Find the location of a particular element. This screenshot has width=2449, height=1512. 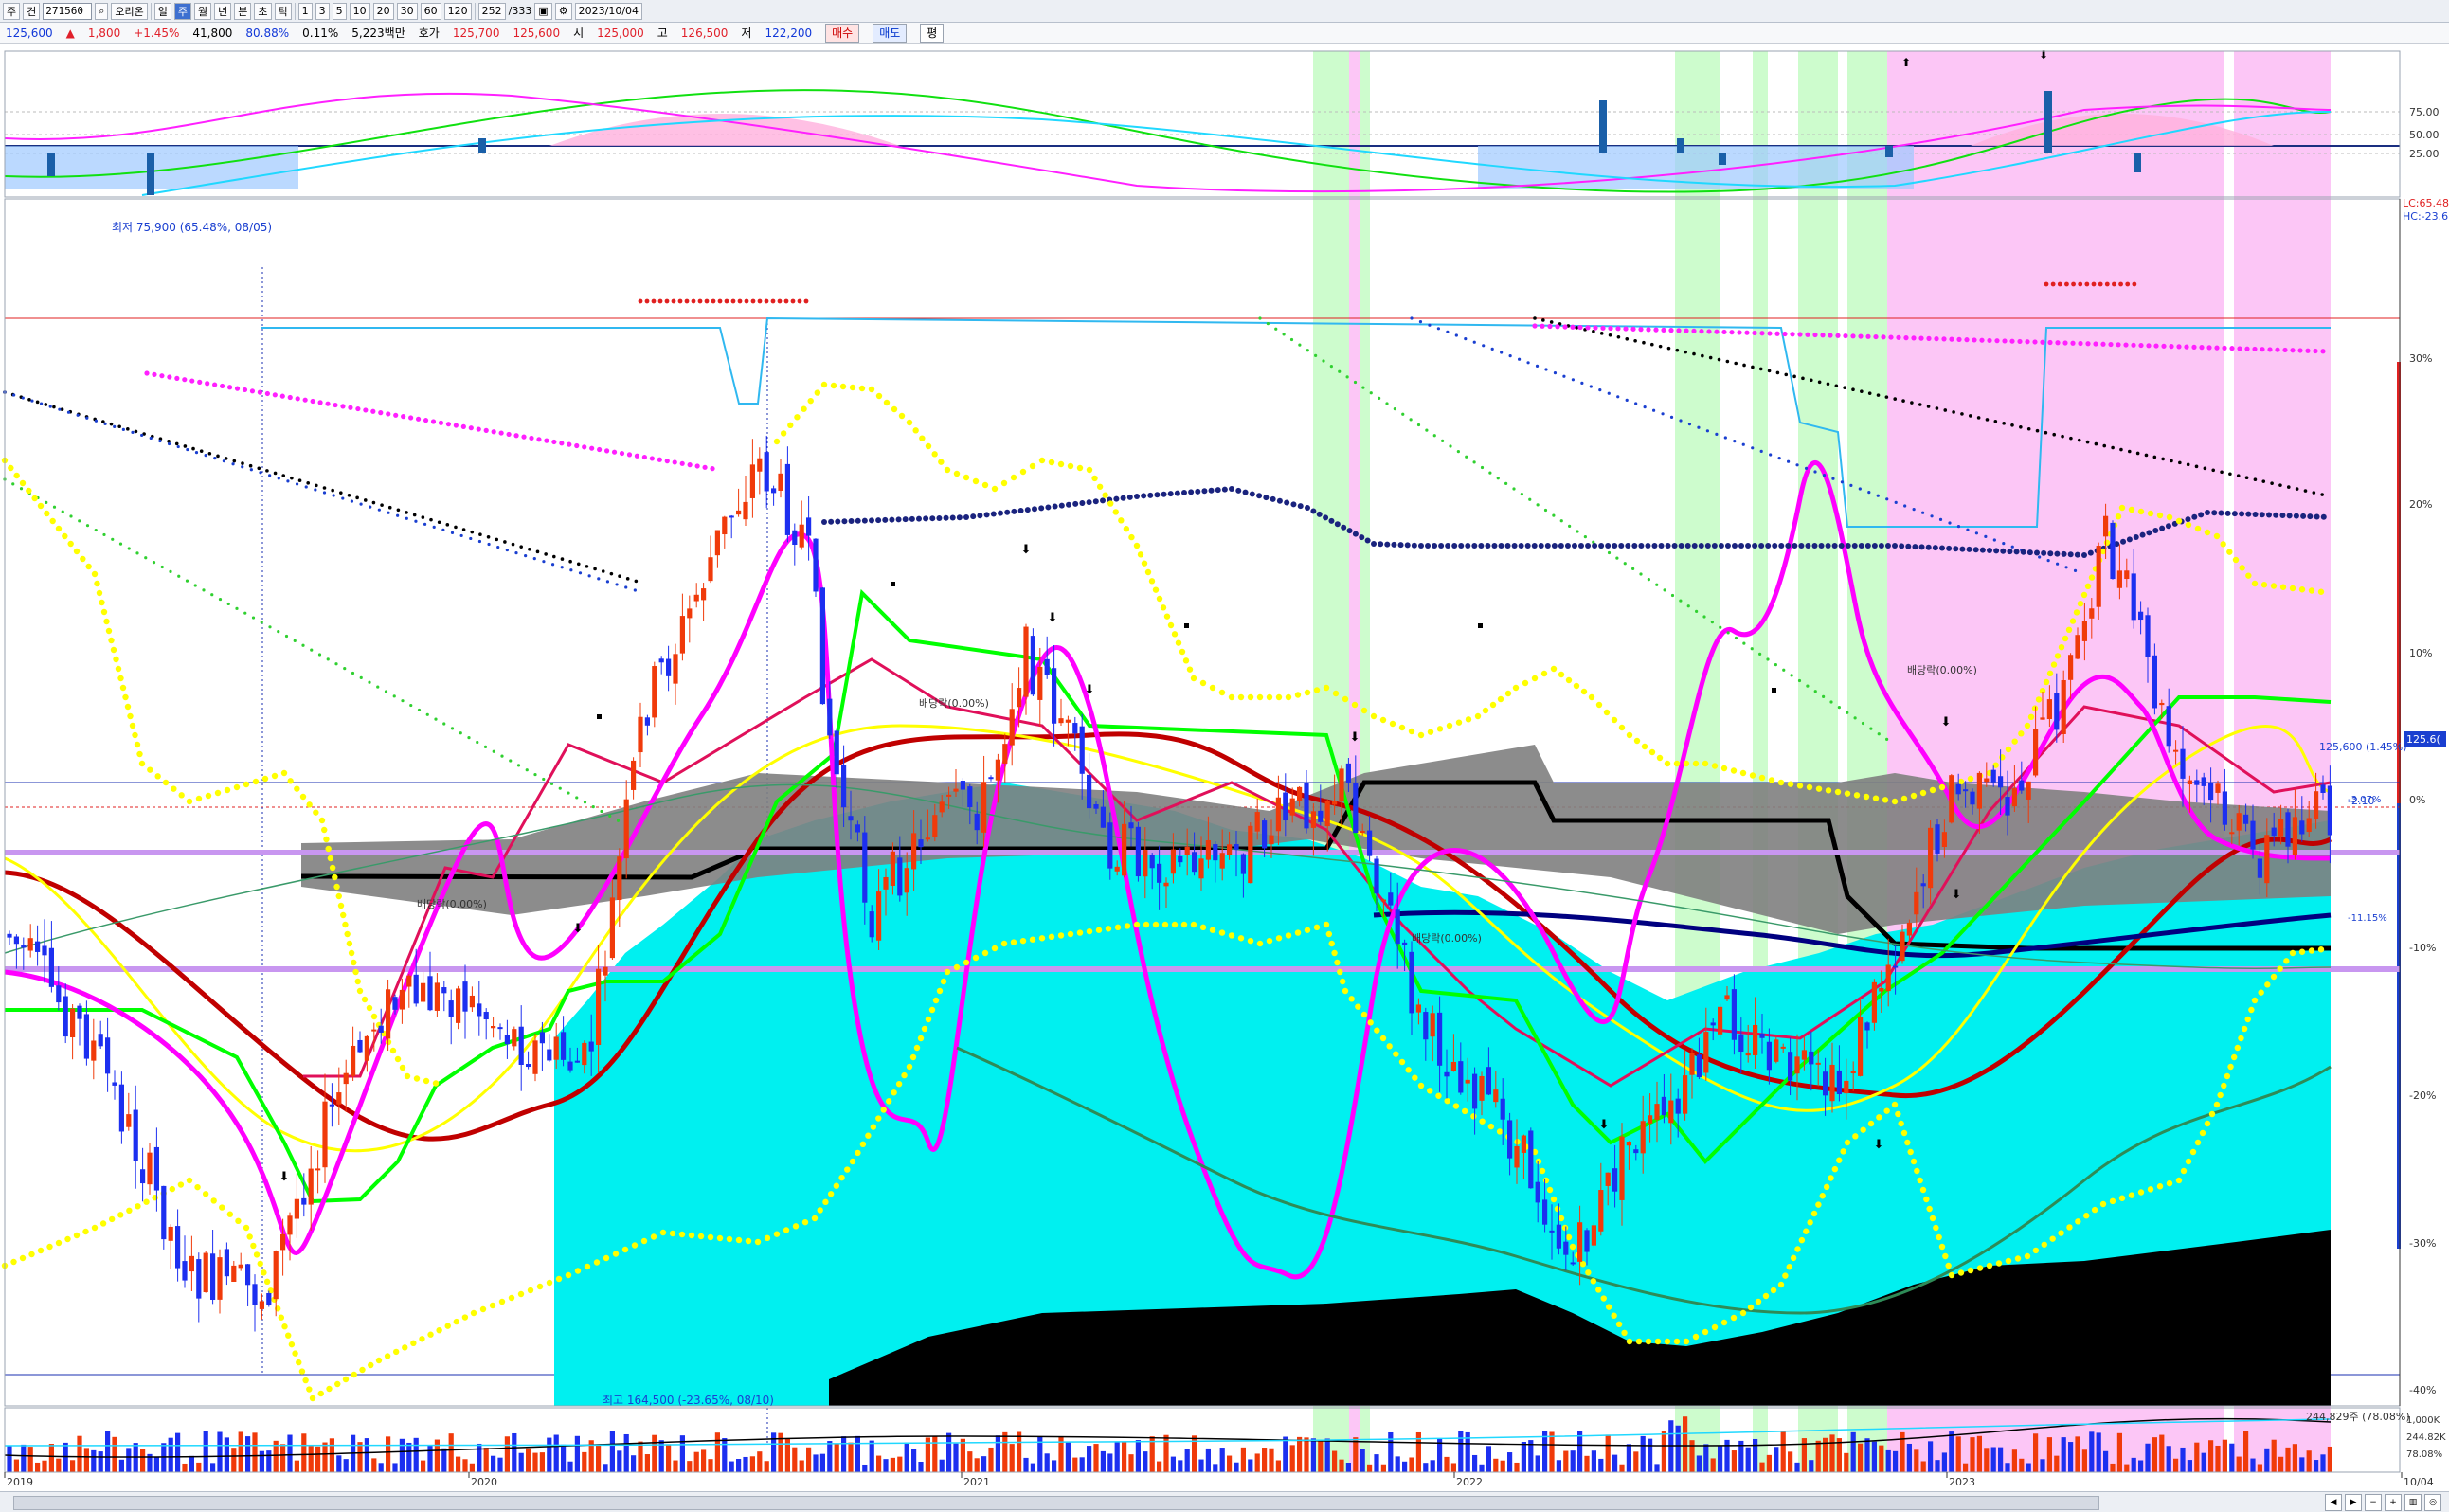

tf-minute: 분 is located at coordinates (243, 11).